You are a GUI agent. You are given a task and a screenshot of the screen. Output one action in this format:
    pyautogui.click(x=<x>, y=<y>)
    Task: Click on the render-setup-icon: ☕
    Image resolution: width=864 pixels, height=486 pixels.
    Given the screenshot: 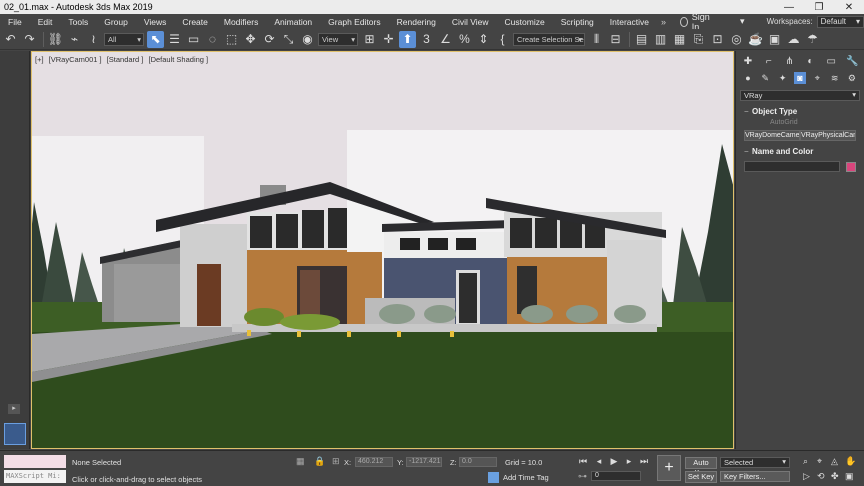 What is the action you would take?
    pyautogui.click(x=755, y=39)
    